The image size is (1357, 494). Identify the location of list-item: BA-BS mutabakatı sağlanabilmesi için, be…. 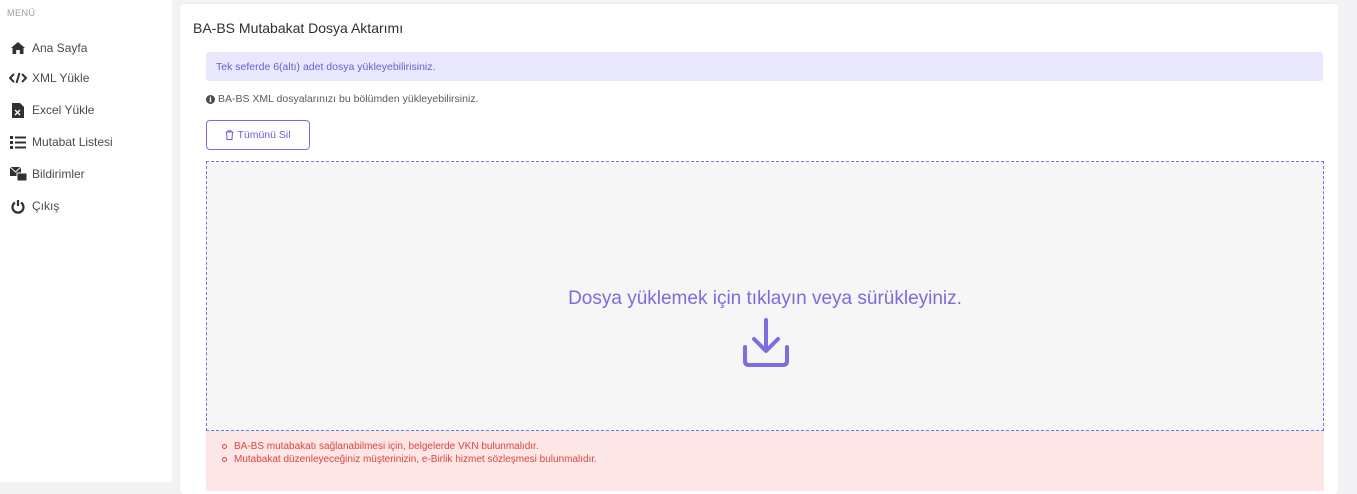
(773, 446).